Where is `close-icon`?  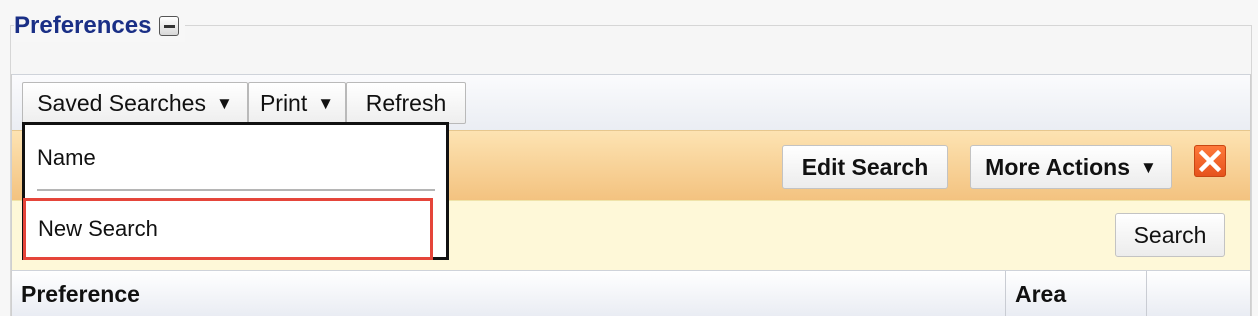 close-icon is located at coordinates (1210, 161).